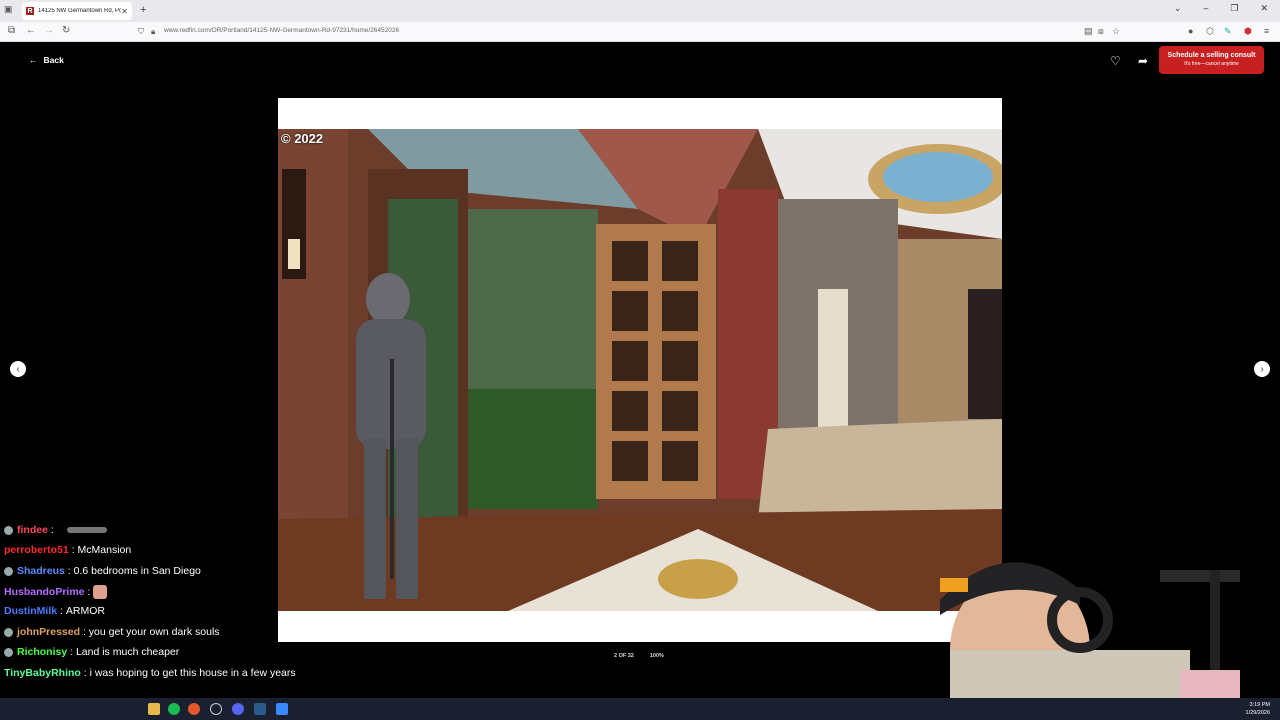 This screenshot has width=1280, height=720. What do you see at coordinates (624, 656) in the screenshot?
I see `photo-counter: 2 OF 32` at bounding box center [624, 656].